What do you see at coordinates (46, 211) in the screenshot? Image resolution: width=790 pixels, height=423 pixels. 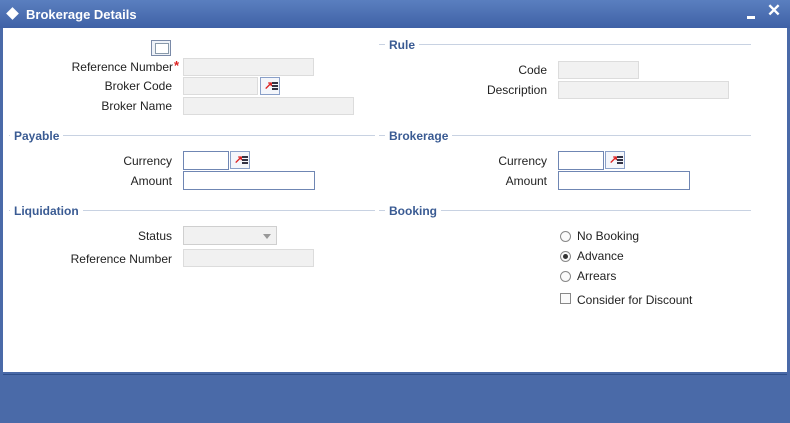 I see `liquidation-heading: Liquidation` at bounding box center [46, 211].